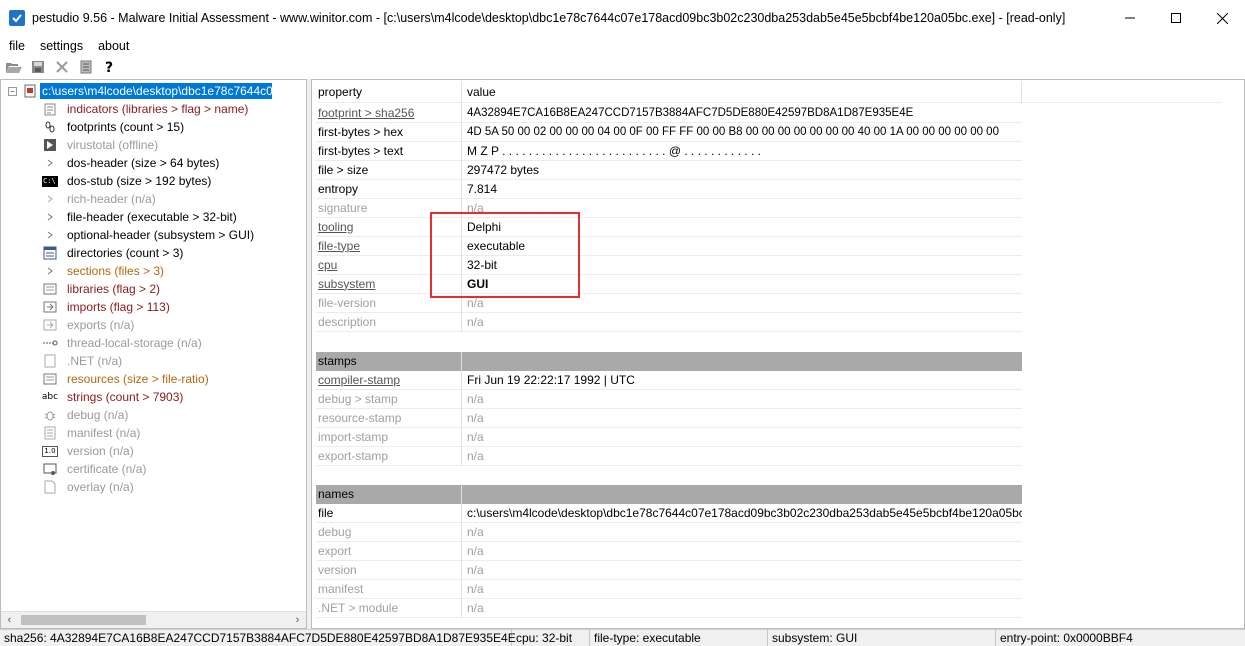 This screenshot has width=1245, height=646. What do you see at coordinates (88, 325) in the screenshot?
I see `tree-item-exports: exports (n/a)` at bounding box center [88, 325].